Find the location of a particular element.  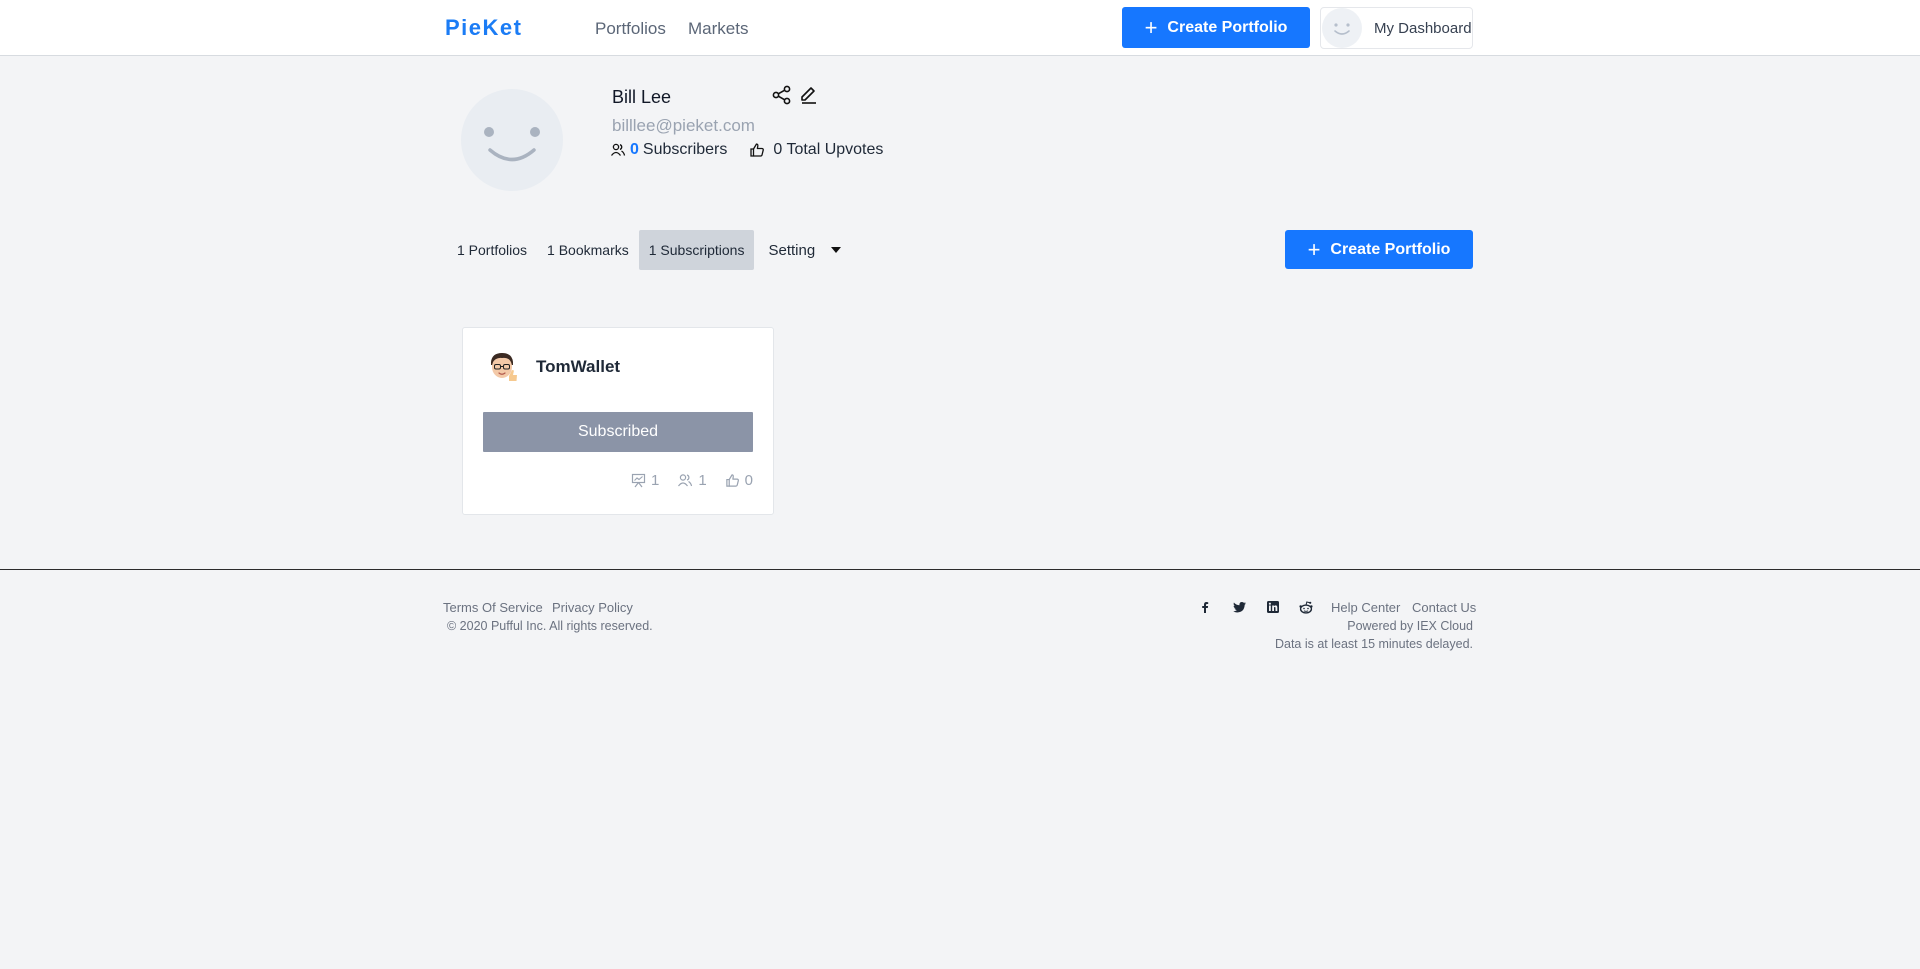

profile-avatar is located at coordinates (512, 140).